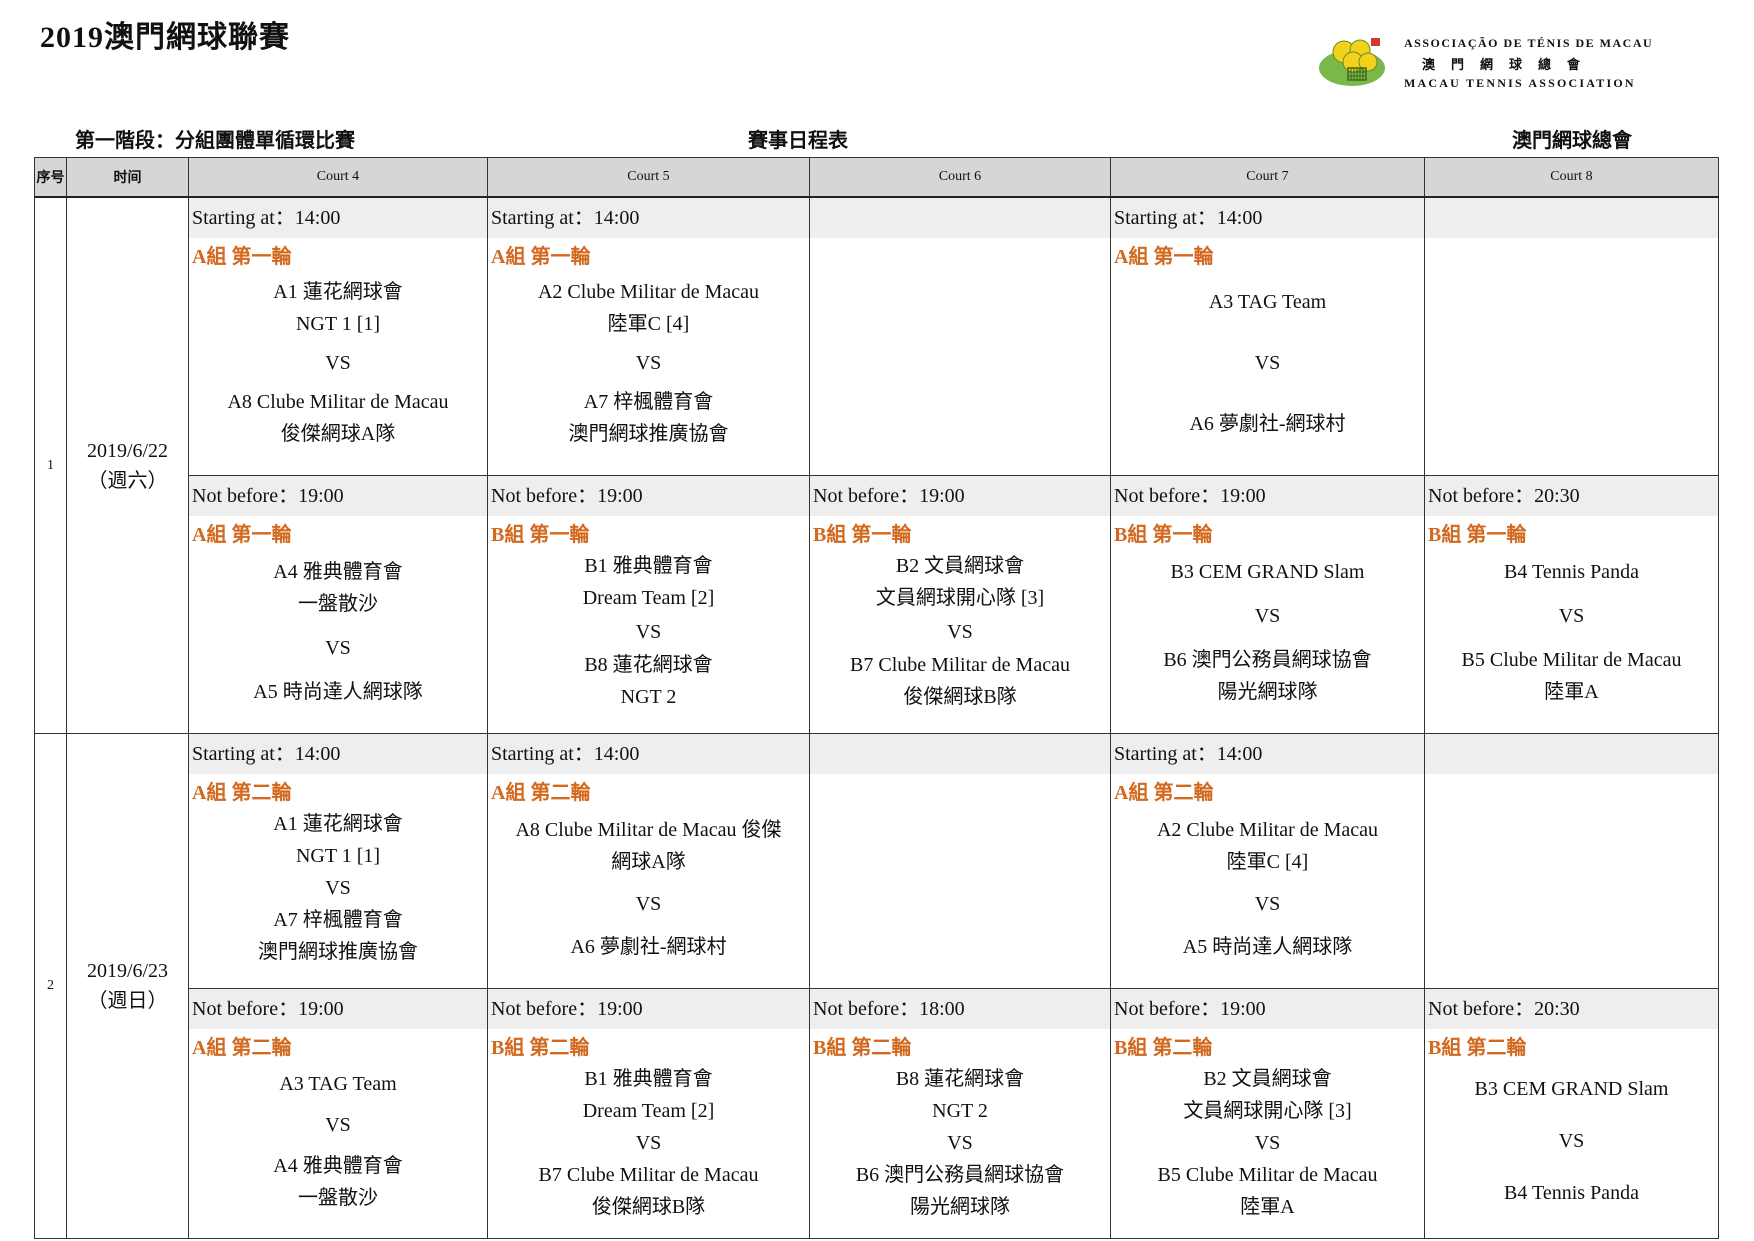  What do you see at coordinates (960, 1174) in the screenshot?
I see `away-team-line: B6 澳門公務員網球協會` at bounding box center [960, 1174].